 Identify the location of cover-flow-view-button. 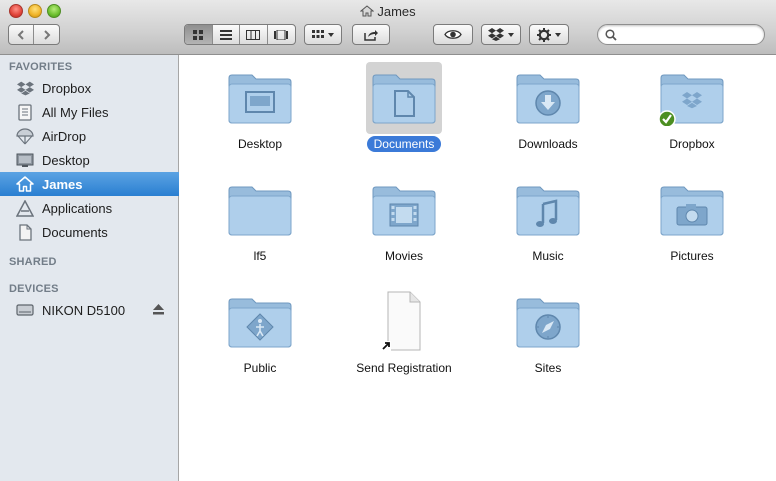
(281, 34).